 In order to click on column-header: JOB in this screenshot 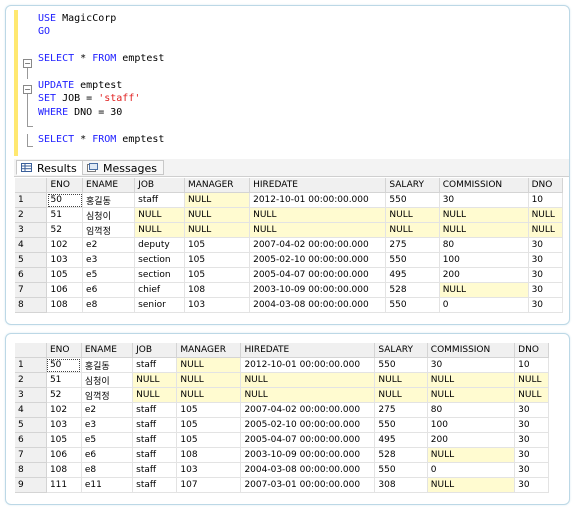, I will do `click(155, 350)`.